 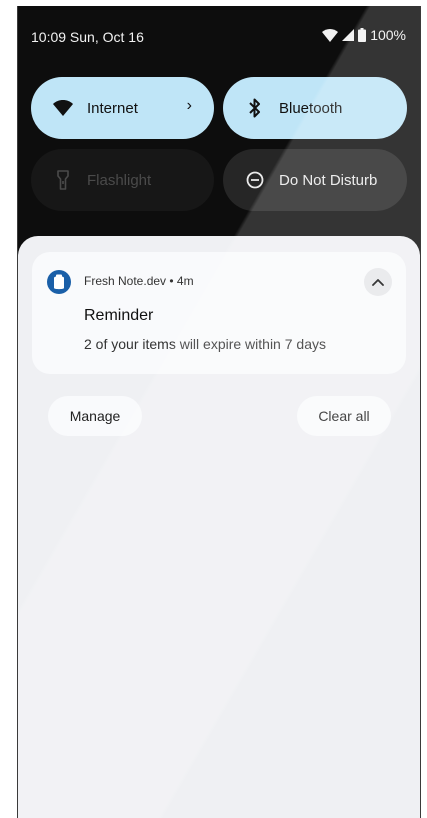 What do you see at coordinates (219, 36) in the screenshot?
I see `status-bar: 10:09 Sun, Oct 16 100%` at bounding box center [219, 36].